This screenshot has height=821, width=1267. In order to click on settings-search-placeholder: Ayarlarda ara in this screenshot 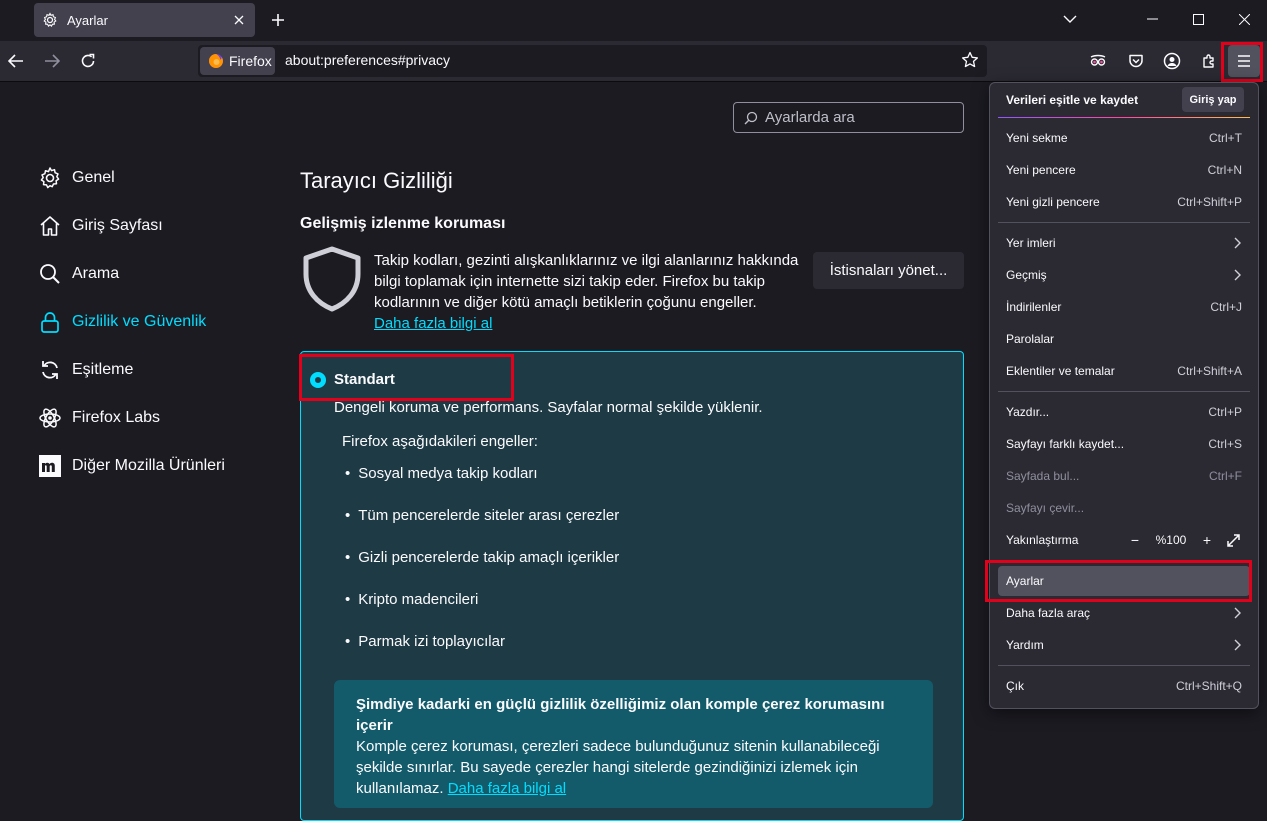, I will do `click(810, 117)`.